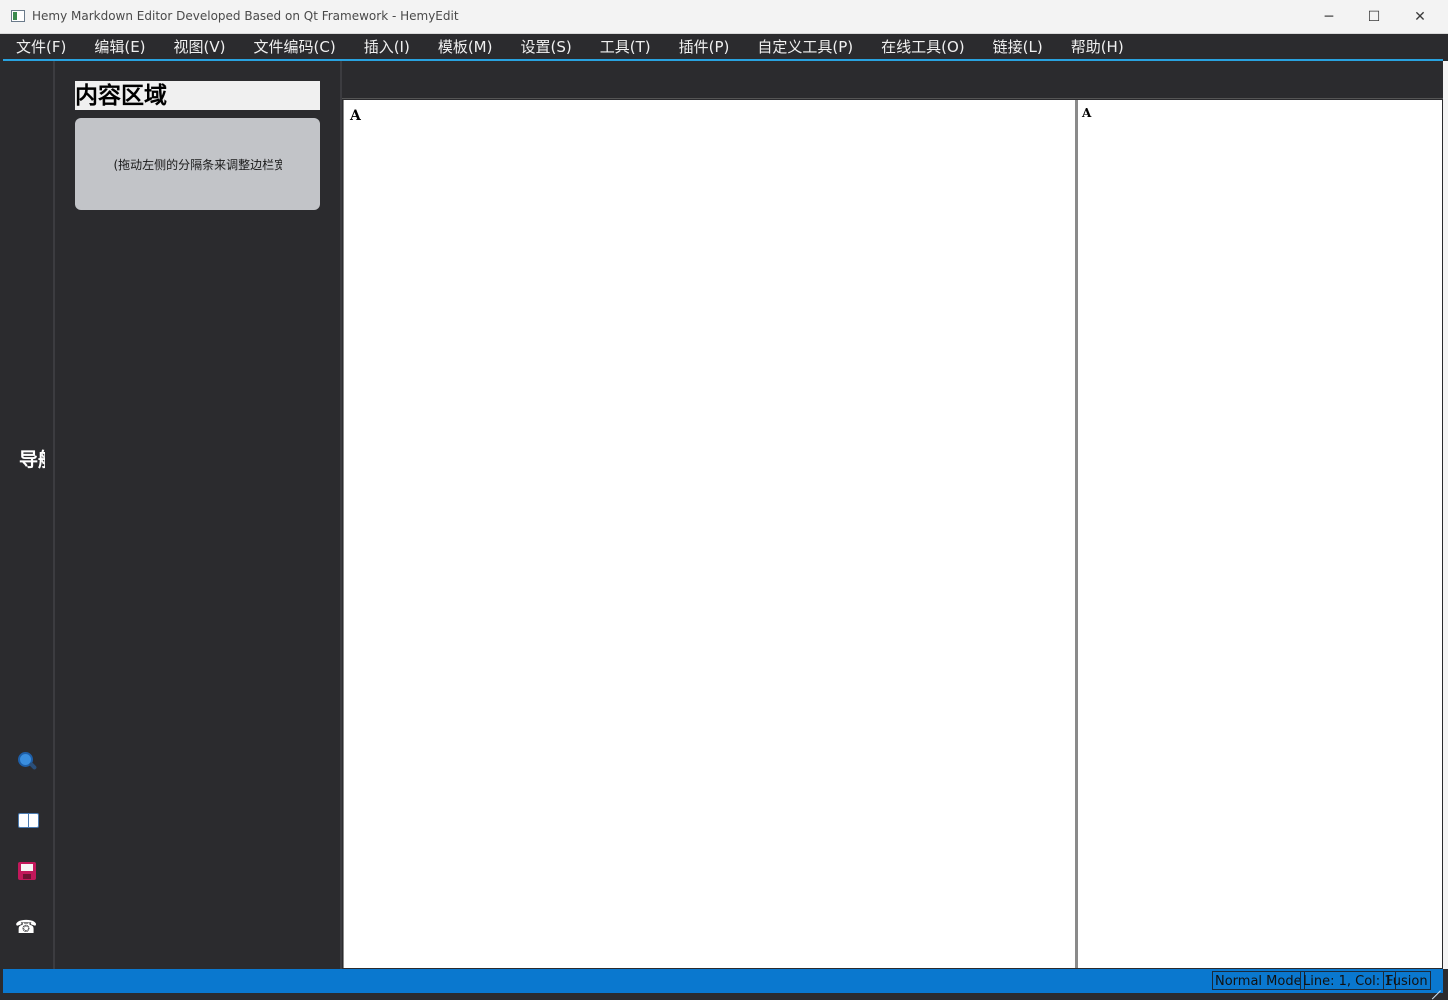 Image resolution: width=1448 pixels, height=1000 pixels. Describe the element at coordinates (723, 981) in the screenshot. I see `status-bar: Normal Mode Line: 1, Col: 1 Fusion` at that location.